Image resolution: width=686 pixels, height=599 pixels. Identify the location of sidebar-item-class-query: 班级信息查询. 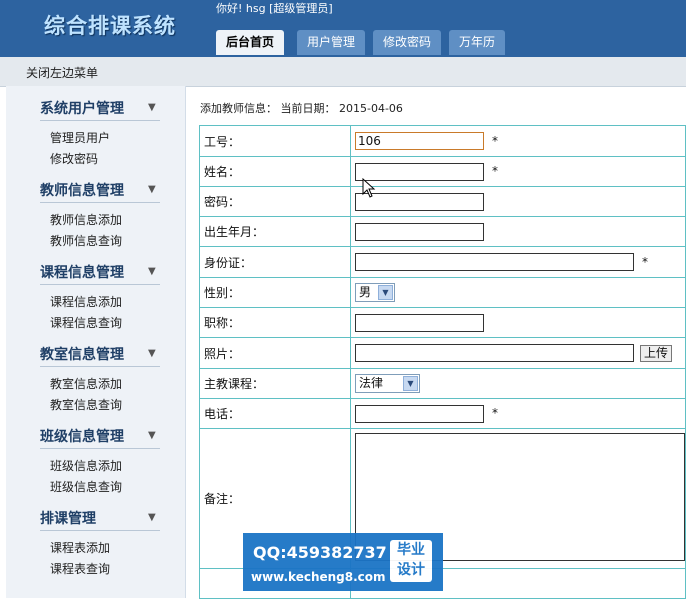
(86, 486).